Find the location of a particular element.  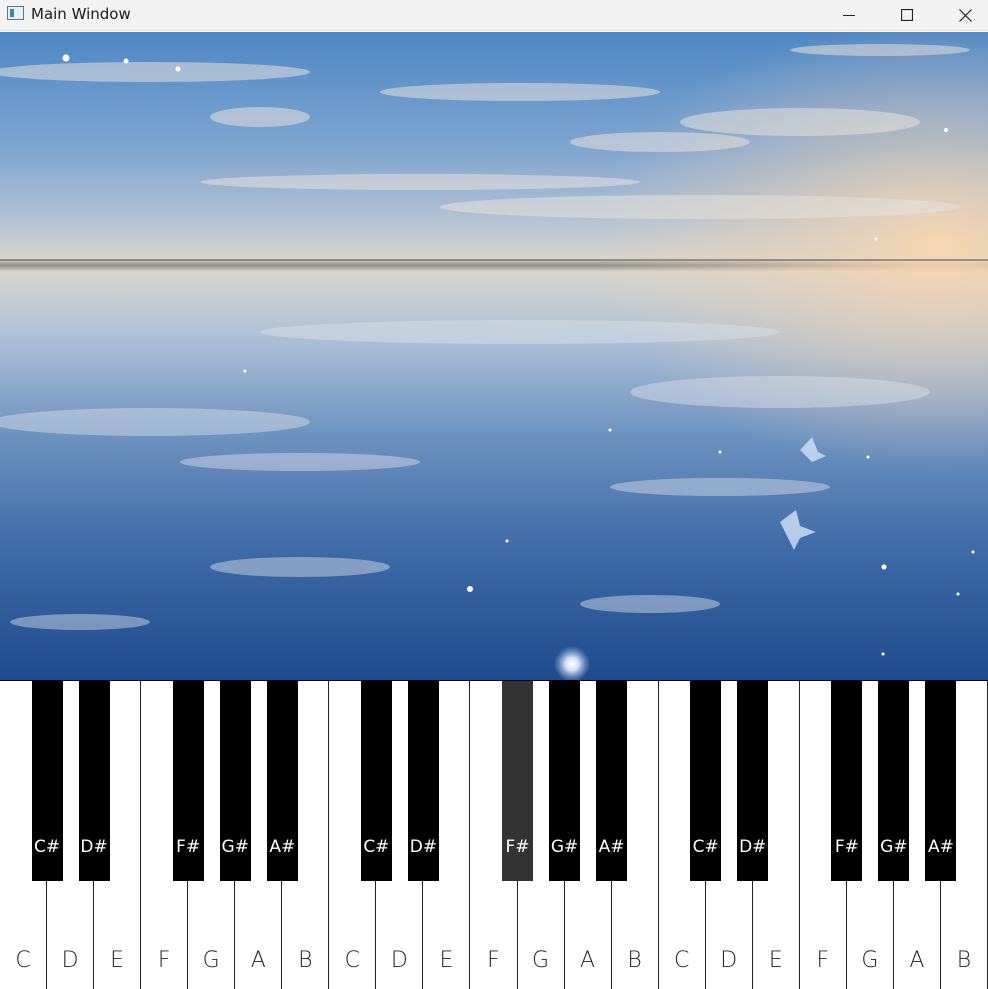

close-icon is located at coordinates (965, 15).